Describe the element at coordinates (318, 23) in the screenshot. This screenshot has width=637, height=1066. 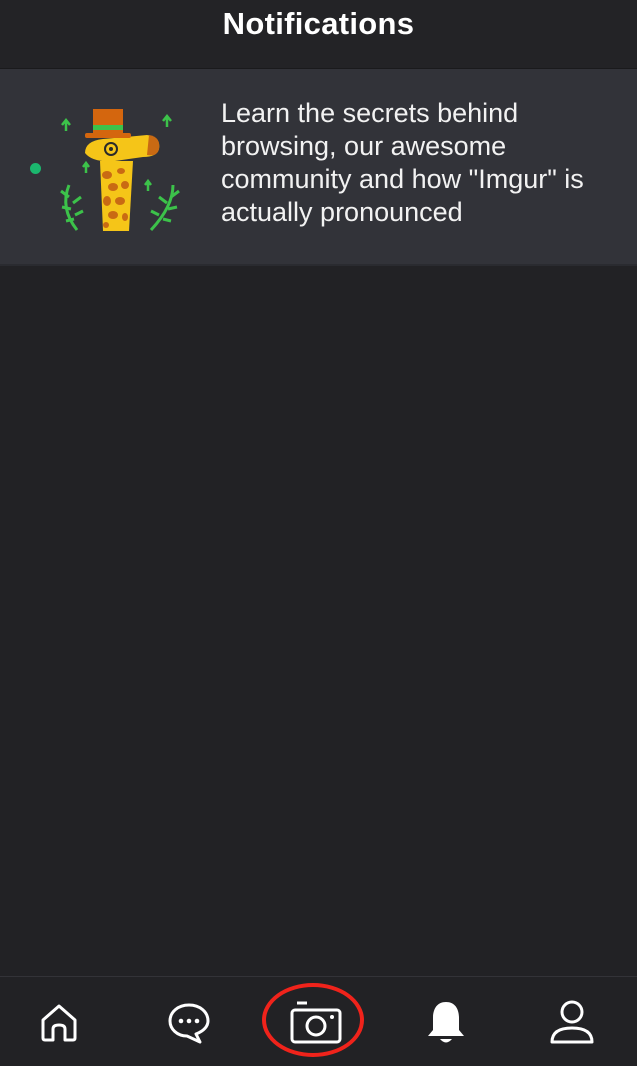
I see `page-title: Notifications` at that location.